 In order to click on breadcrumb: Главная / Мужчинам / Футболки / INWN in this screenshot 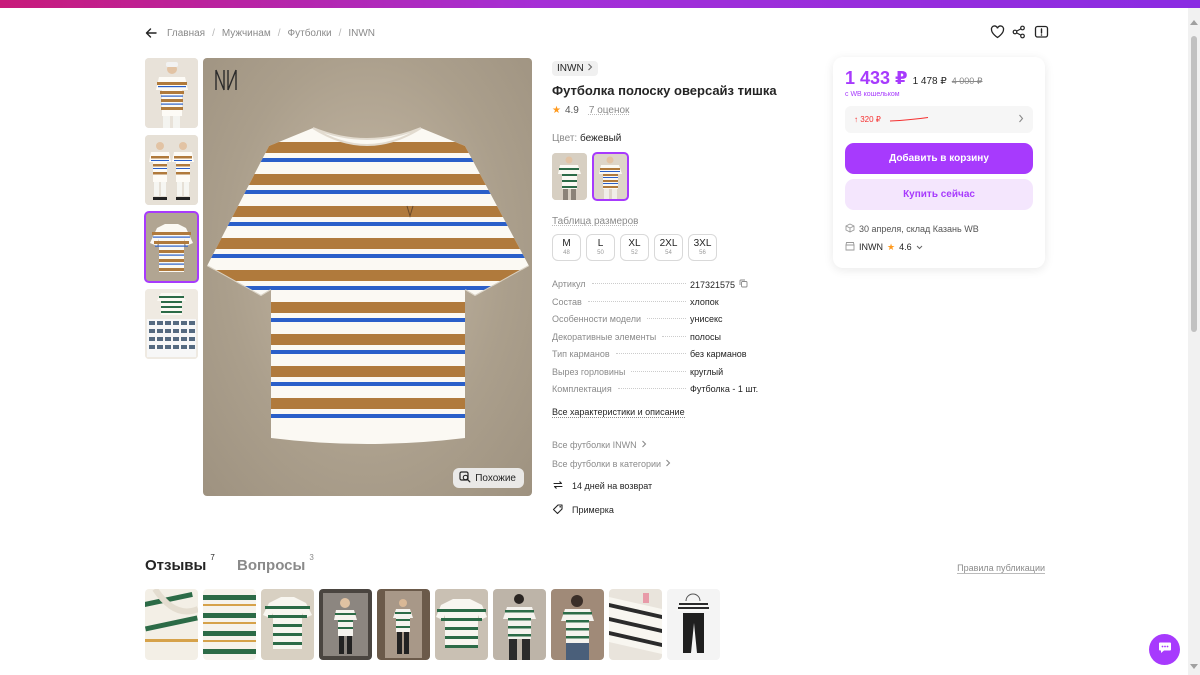, I will do `click(271, 33)`.